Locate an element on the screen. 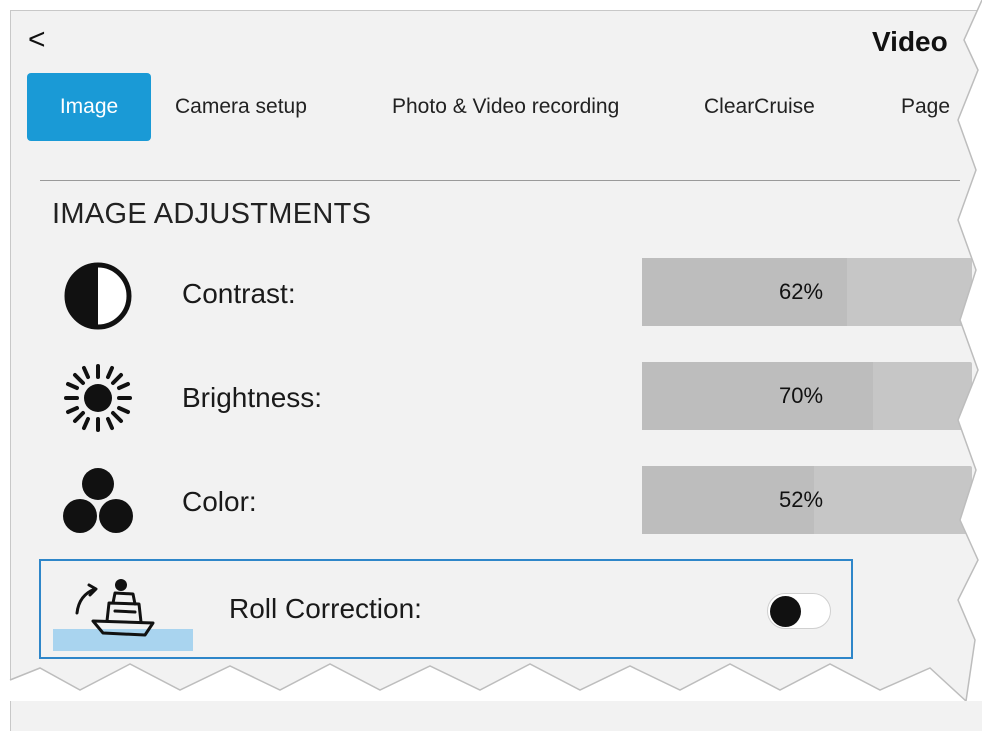 This screenshot has width=982, height=731. tab-image: Image is located at coordinates (89, 107).